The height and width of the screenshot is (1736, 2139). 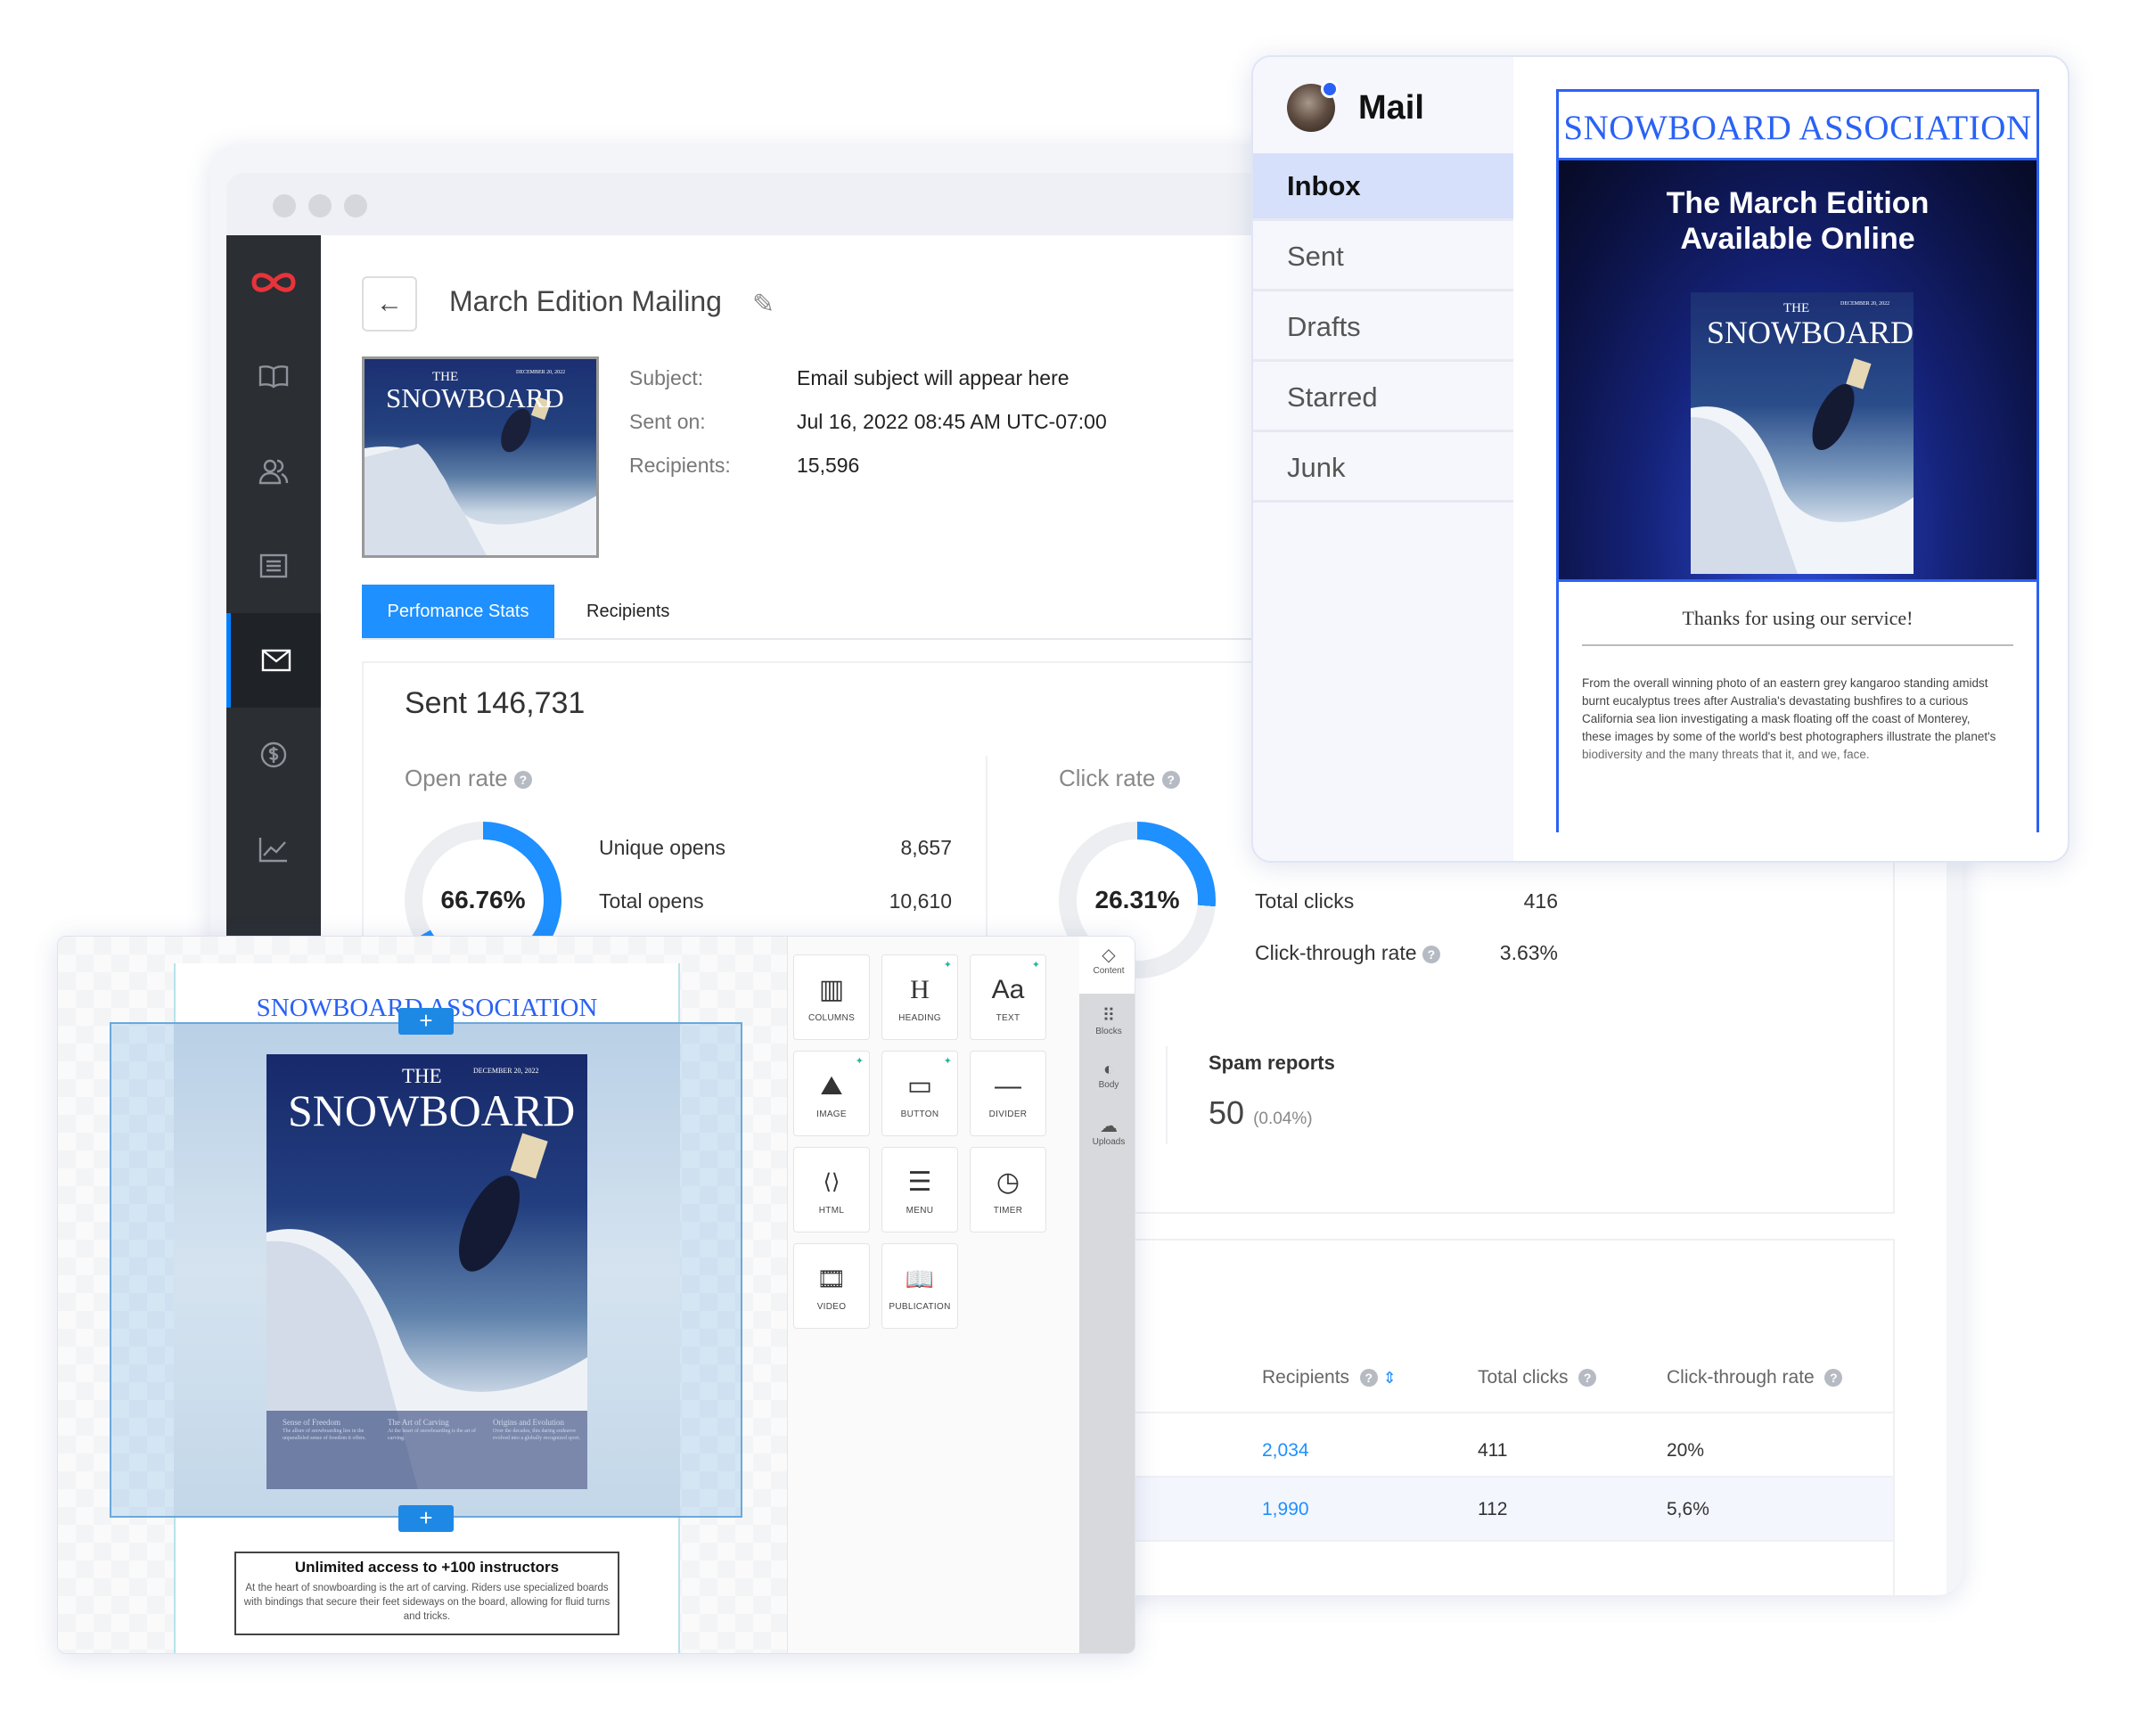 I want to click on tool-label: VIDEO, so click(x=831, y=1306).